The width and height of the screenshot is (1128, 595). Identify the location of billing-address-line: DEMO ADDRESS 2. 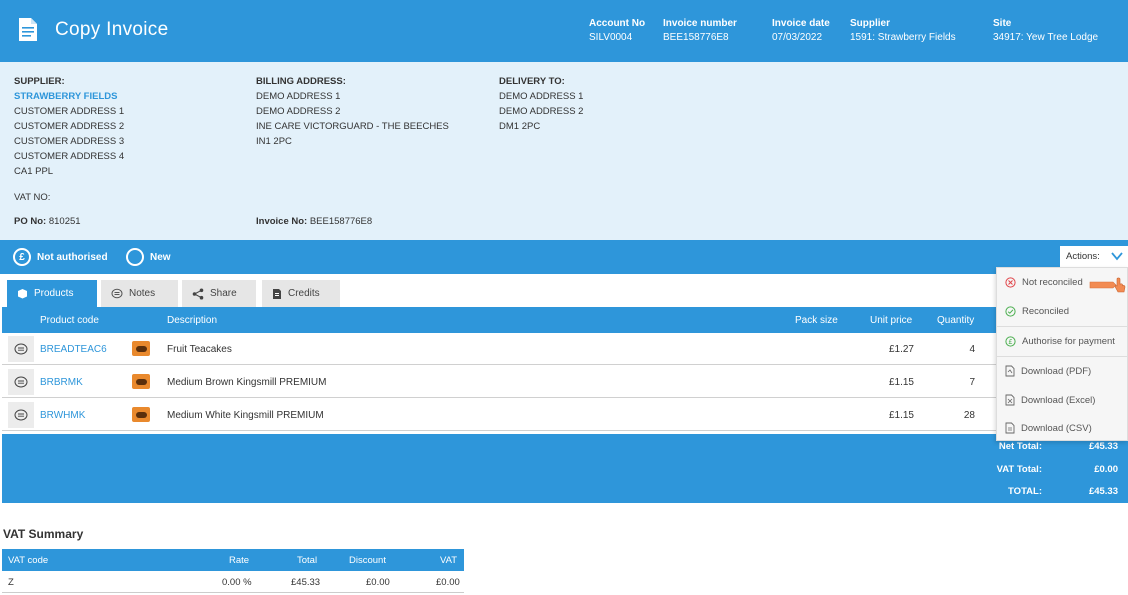
(298, 111).